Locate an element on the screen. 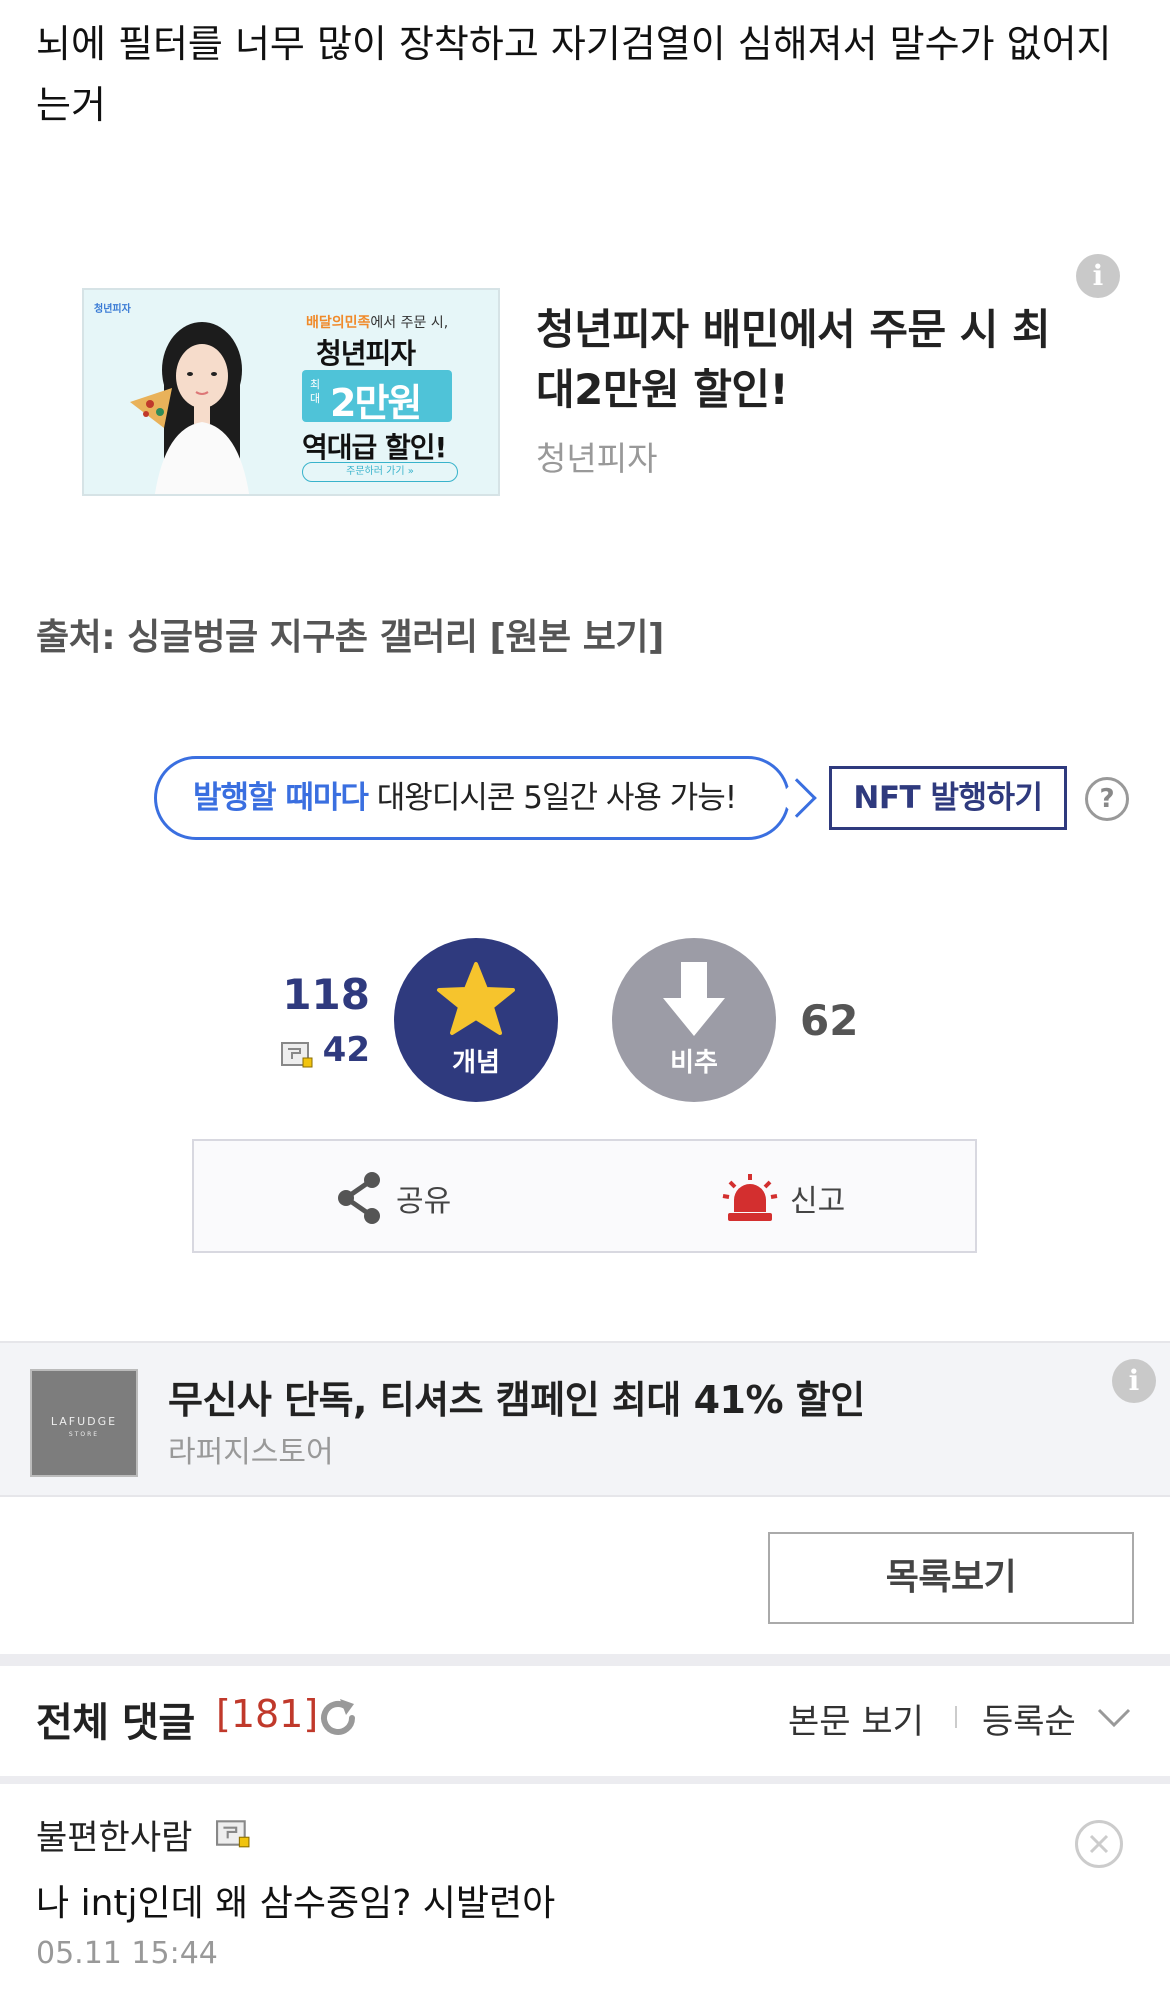 The height and width of the screenshot is (1996, 1170). close-icon is located at coordinates (1099, 1844).